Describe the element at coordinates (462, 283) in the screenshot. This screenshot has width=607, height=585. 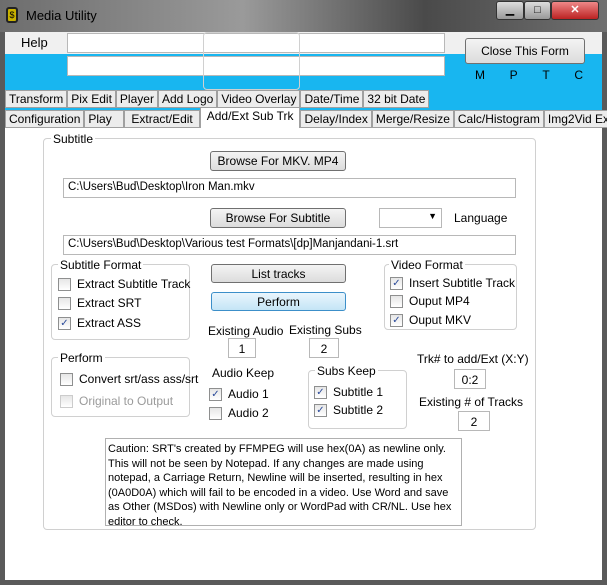
I see `checkbox-label: Insert Subtitle Track` at that location.